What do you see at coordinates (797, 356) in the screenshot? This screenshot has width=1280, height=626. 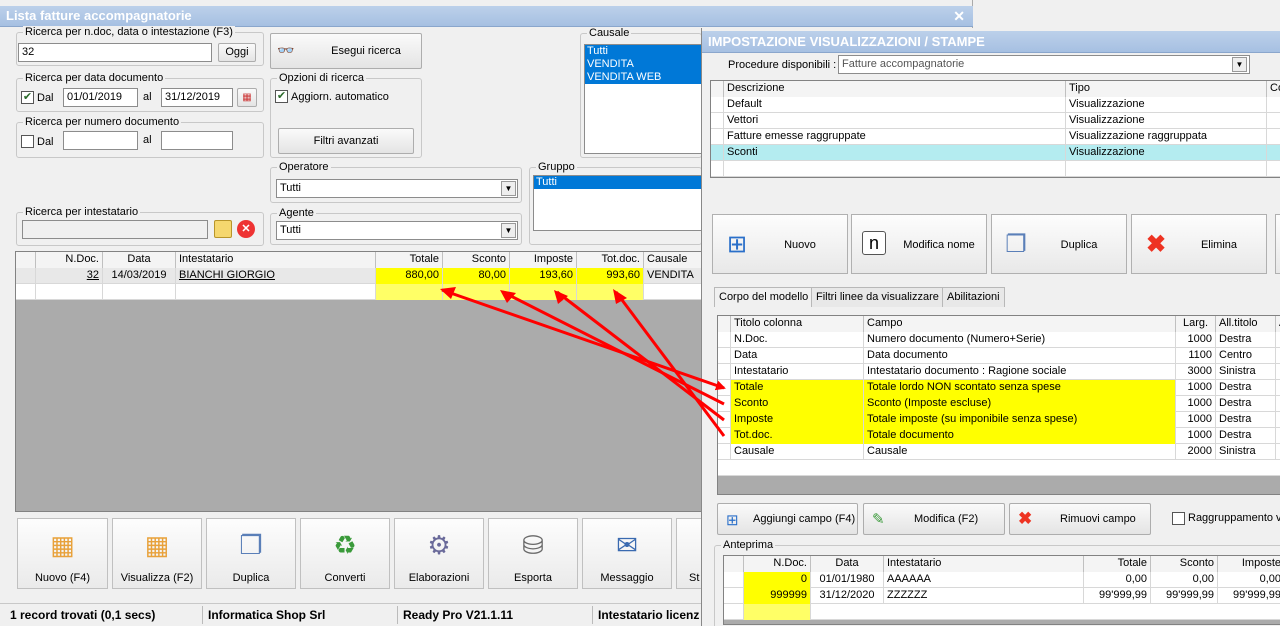 I see `field-title: Data` at bounding box center [797, 356].